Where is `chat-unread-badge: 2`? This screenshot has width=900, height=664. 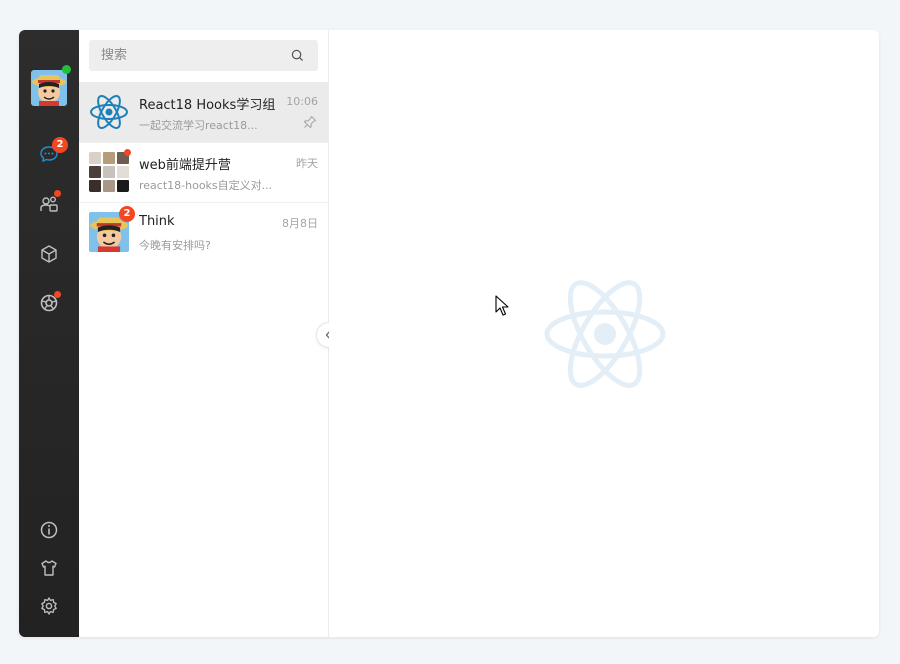 chat-unread-badge: 2 is located at coordinates (60, 145).